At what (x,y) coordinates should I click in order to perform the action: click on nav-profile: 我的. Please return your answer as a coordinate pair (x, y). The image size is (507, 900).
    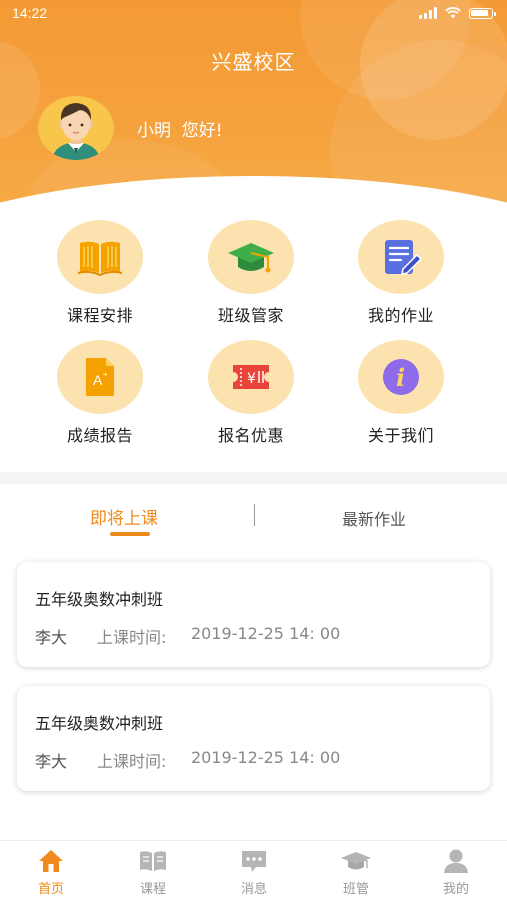
    Looking at the image, I should click on (456, 872).